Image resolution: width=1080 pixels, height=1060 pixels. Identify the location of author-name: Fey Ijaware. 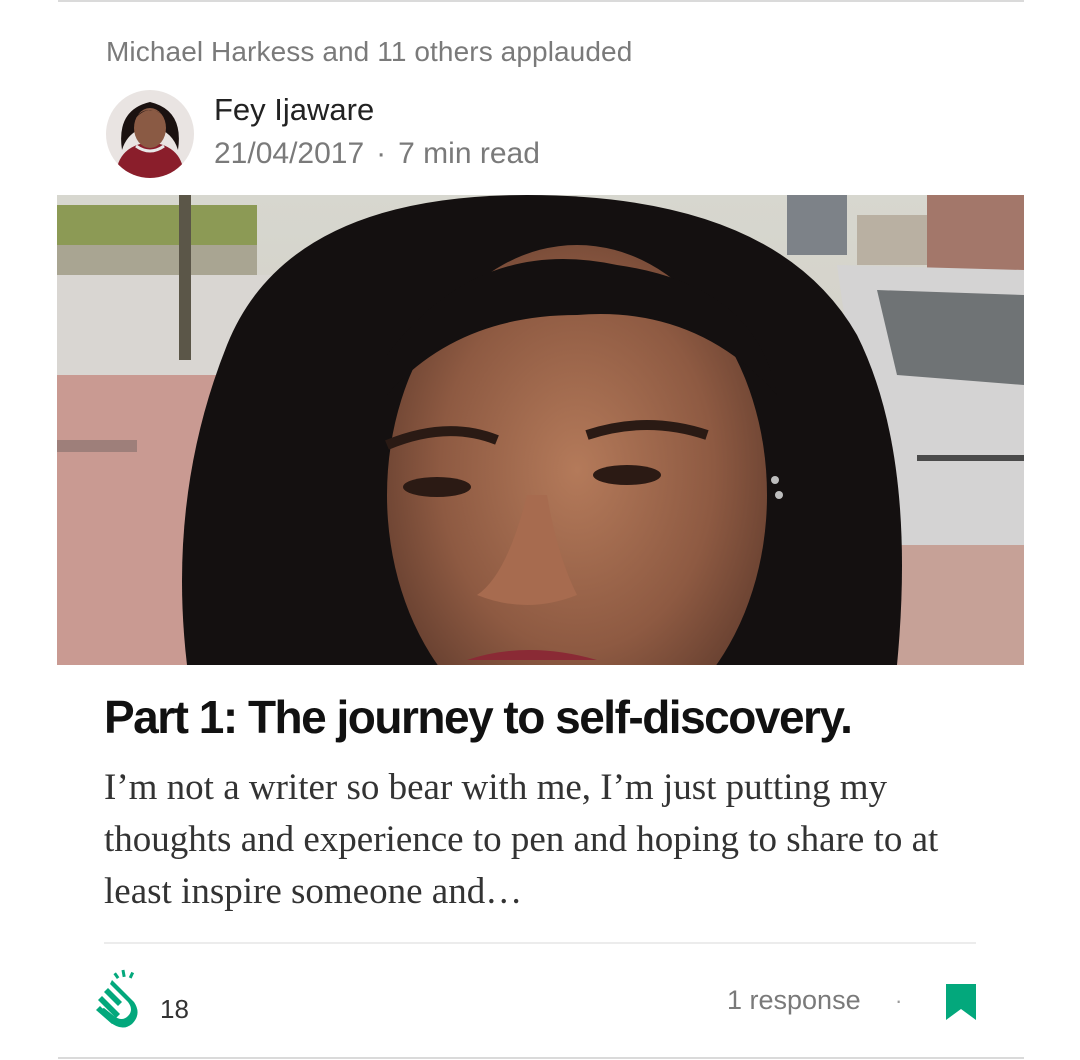
(294, 110).